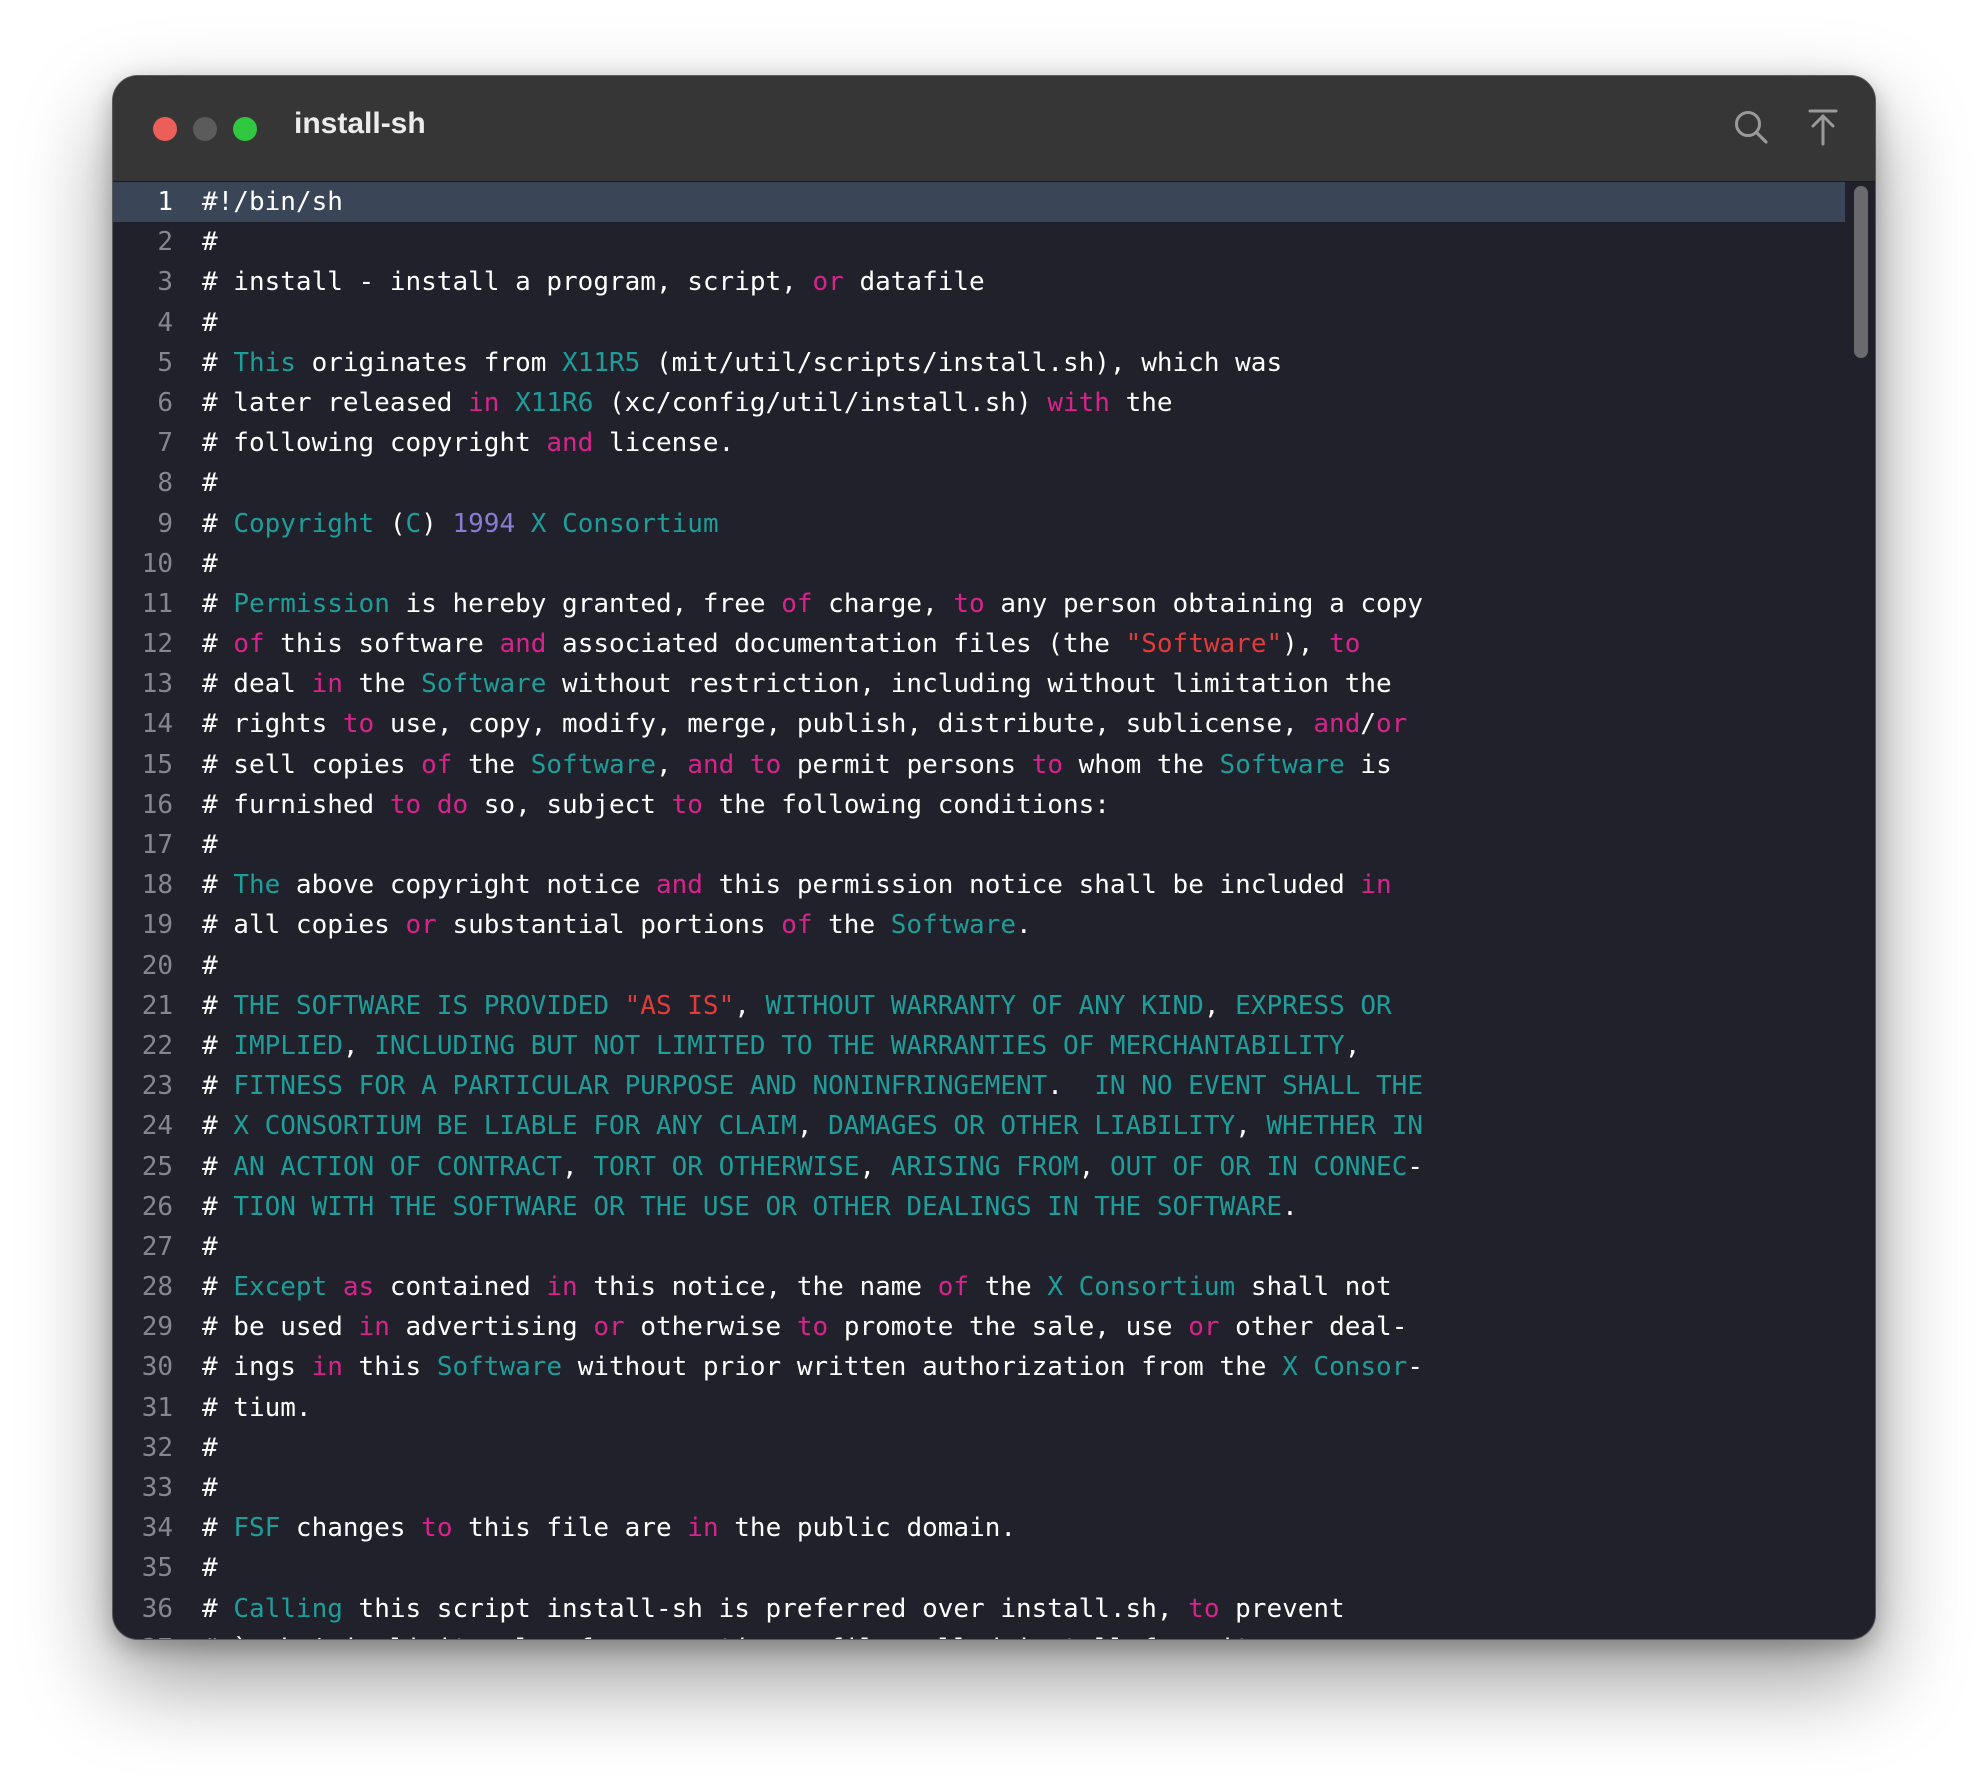 The width and height of the screenshot is (1982, 1784). What do you see at coordinates (994, 564) in the screenshot?
I see `code-line: 10 #` at bounding box center [994, 564].